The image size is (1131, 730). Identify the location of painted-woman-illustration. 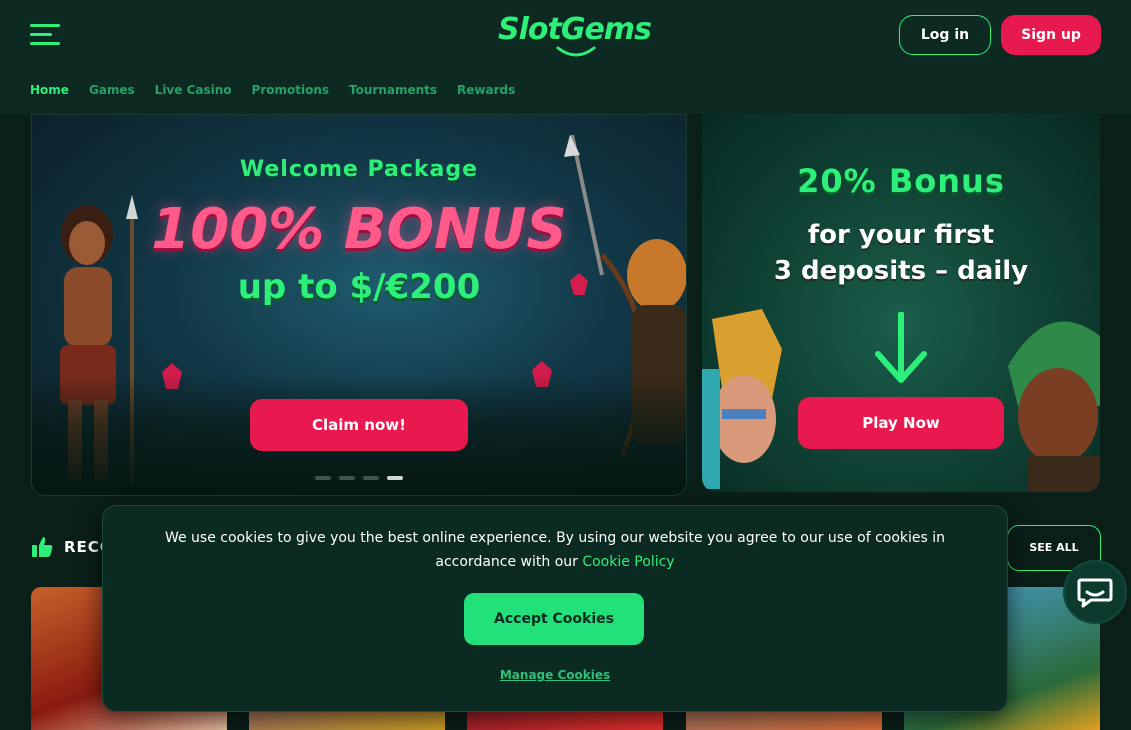
(742, 399).